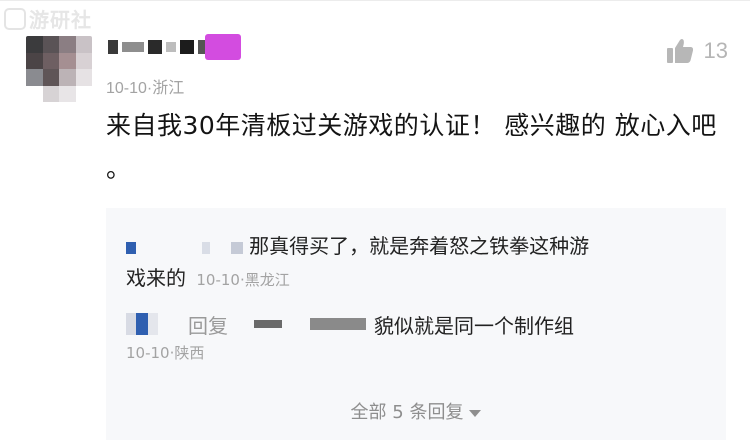 The height and width of the screenshot is (447, 750). I want to click on reply-item: 回复 貌似就是同一个制作组, so click(416, 324).